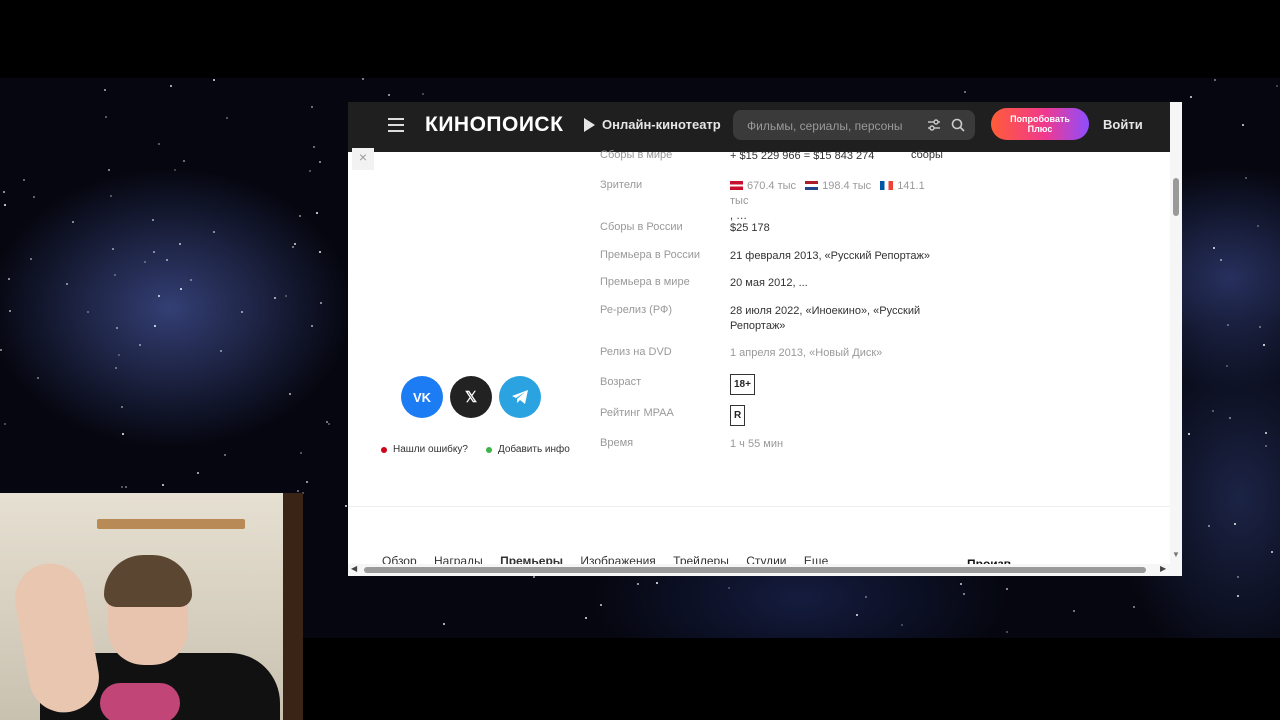 The height and width of the screenshot is (720, 1280). I want to click on red-dot-icon, so click(384, 449).